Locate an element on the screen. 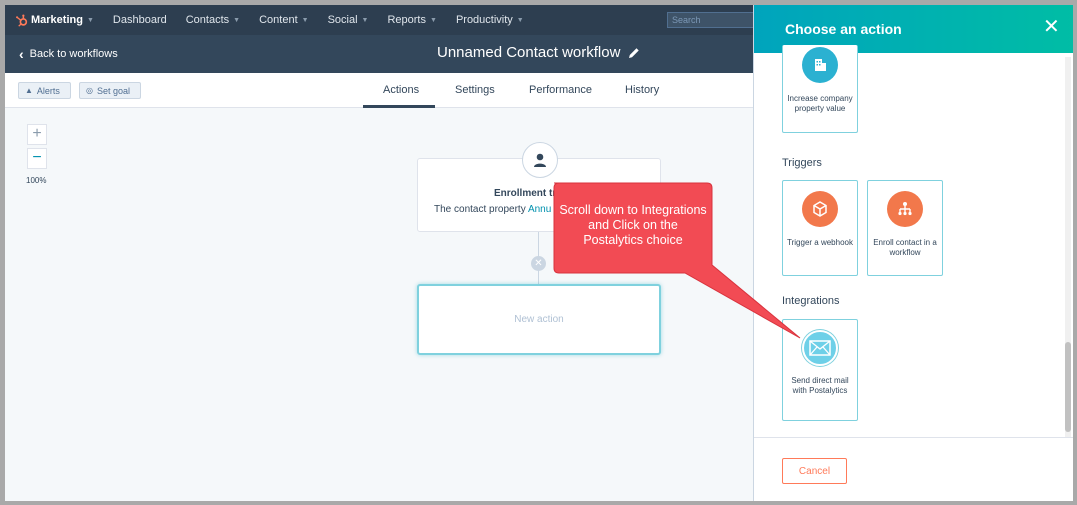 The image size is (1077, 505). nav-productivity: Productivity ▼ is located at coordinates (490, 20).